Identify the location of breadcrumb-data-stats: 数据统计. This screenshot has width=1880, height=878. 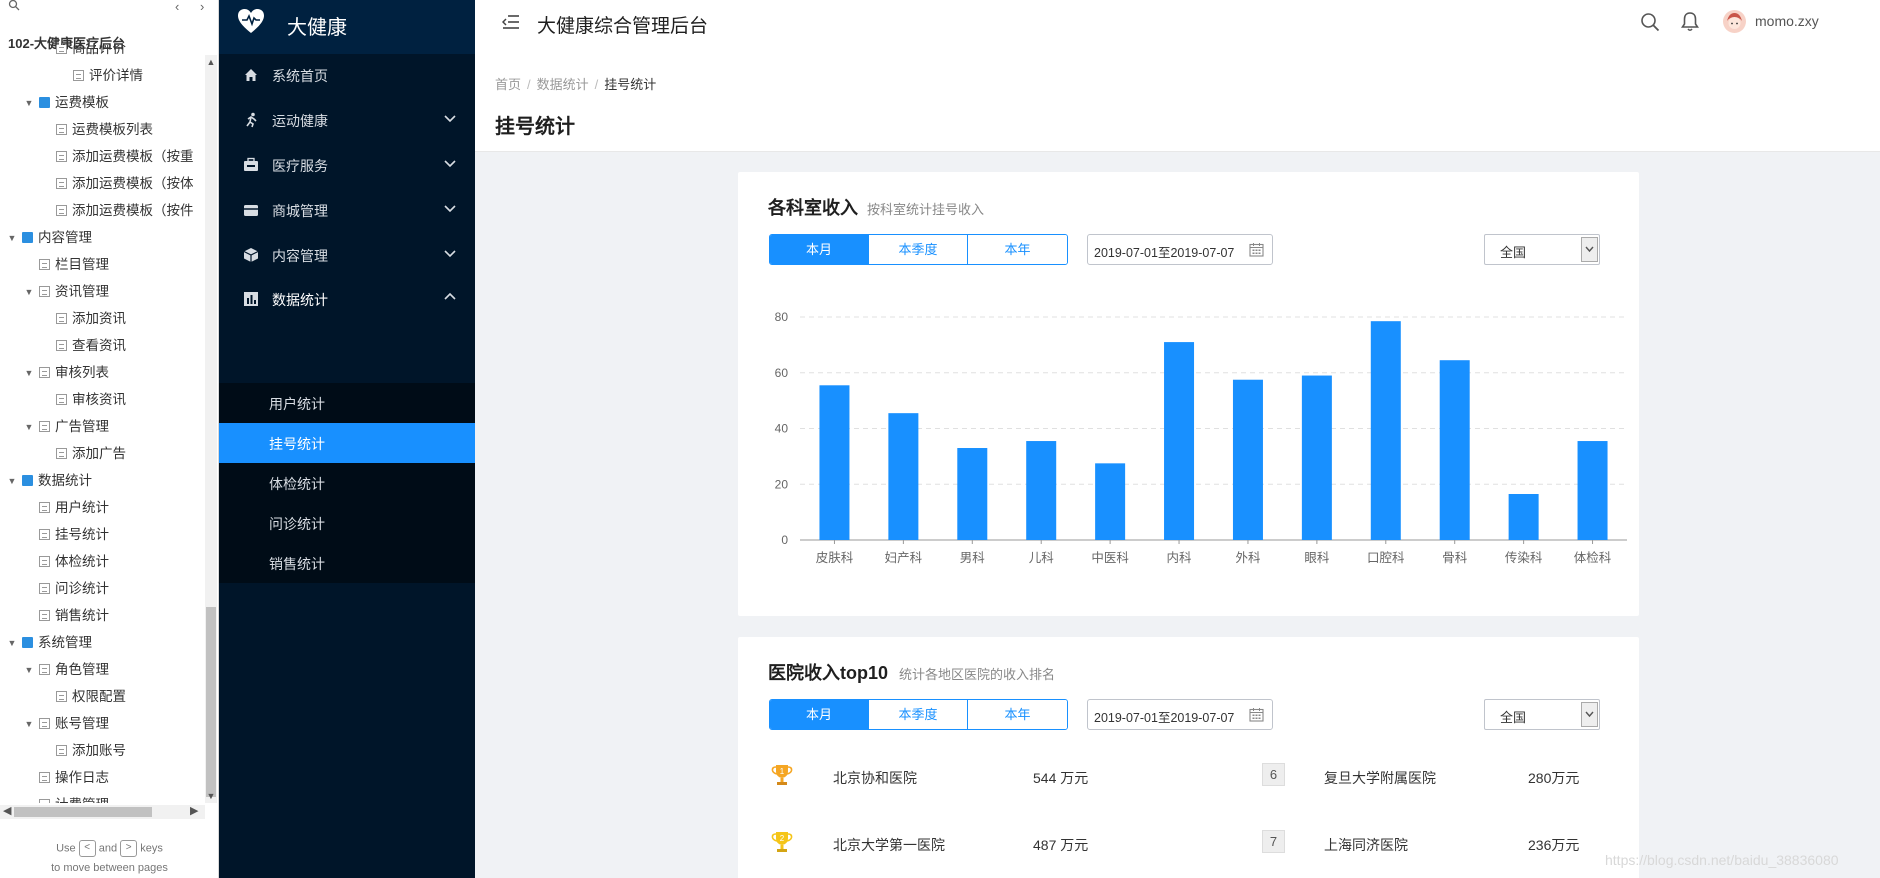
(563, 84).